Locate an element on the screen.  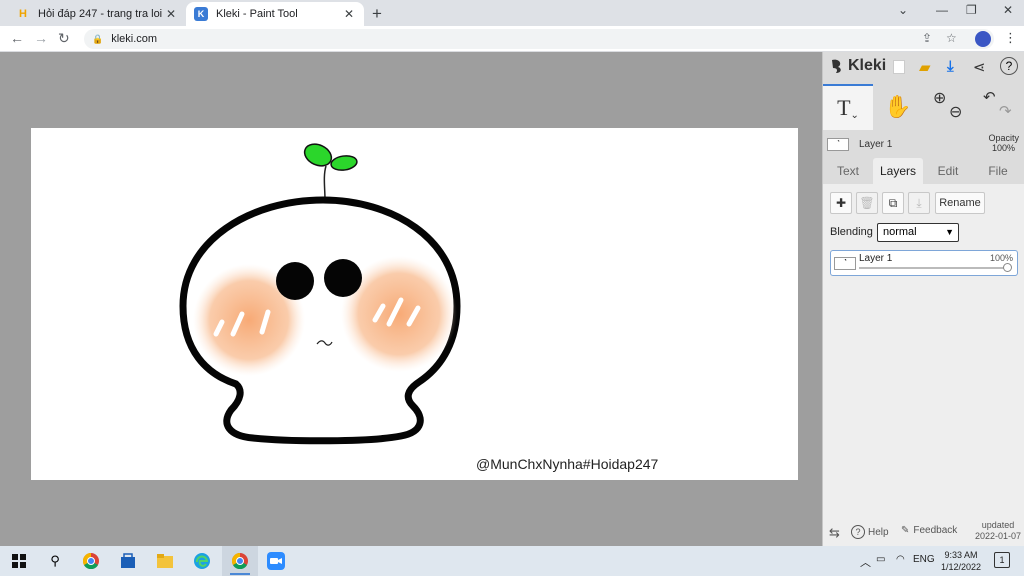
lock-icon: 🔒 is located at coordinates (98, 38).